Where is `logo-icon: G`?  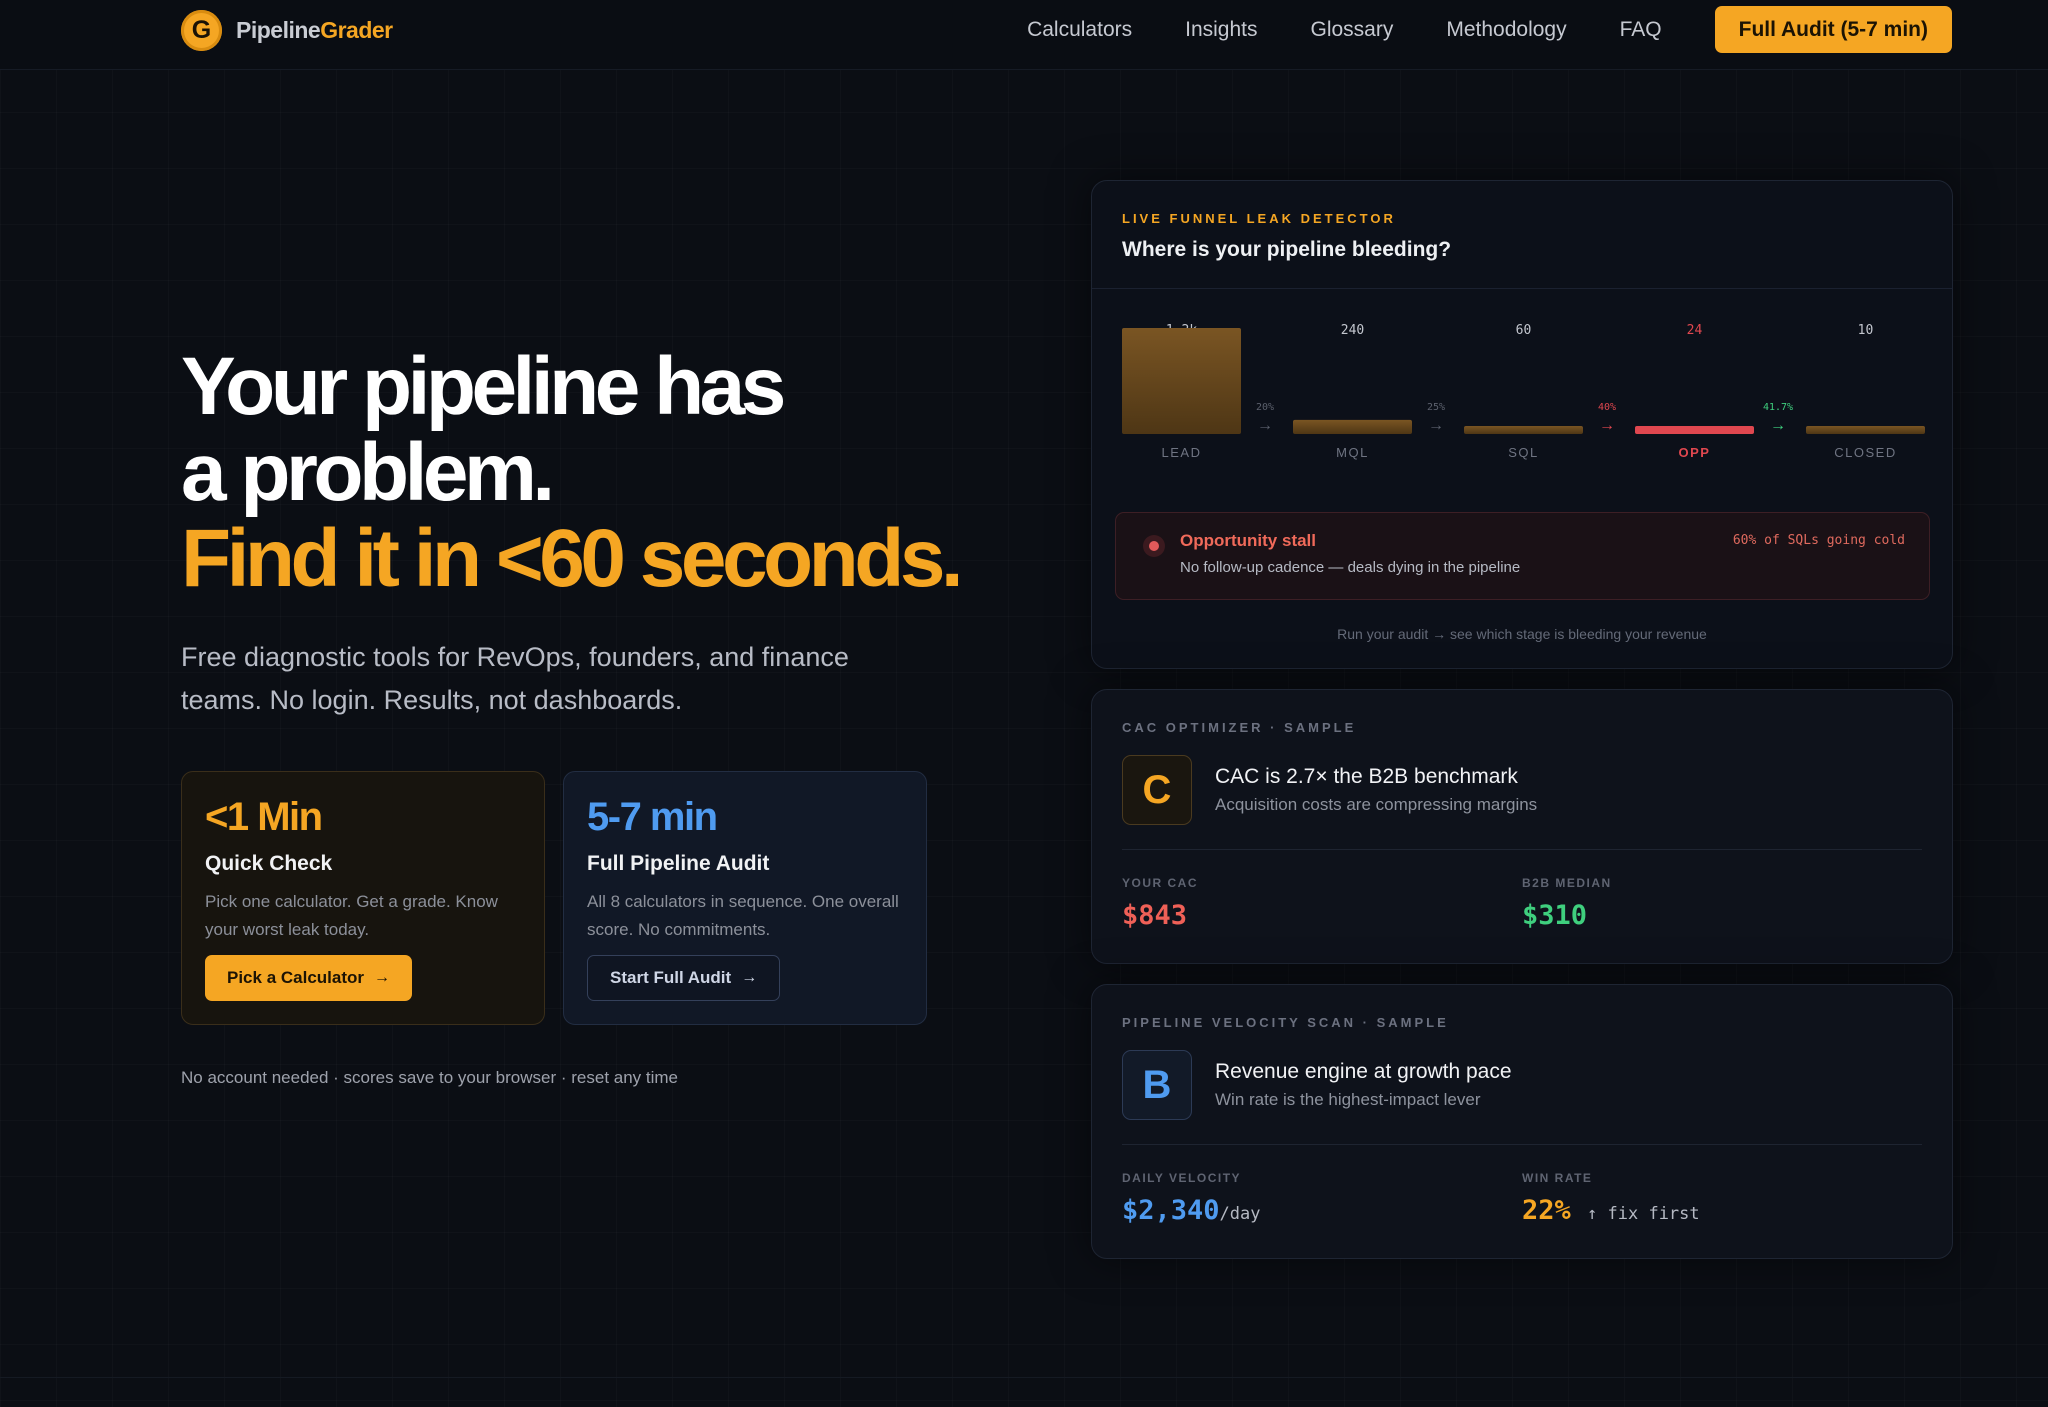 logo-icon: G is located at coordinates (201, 30).